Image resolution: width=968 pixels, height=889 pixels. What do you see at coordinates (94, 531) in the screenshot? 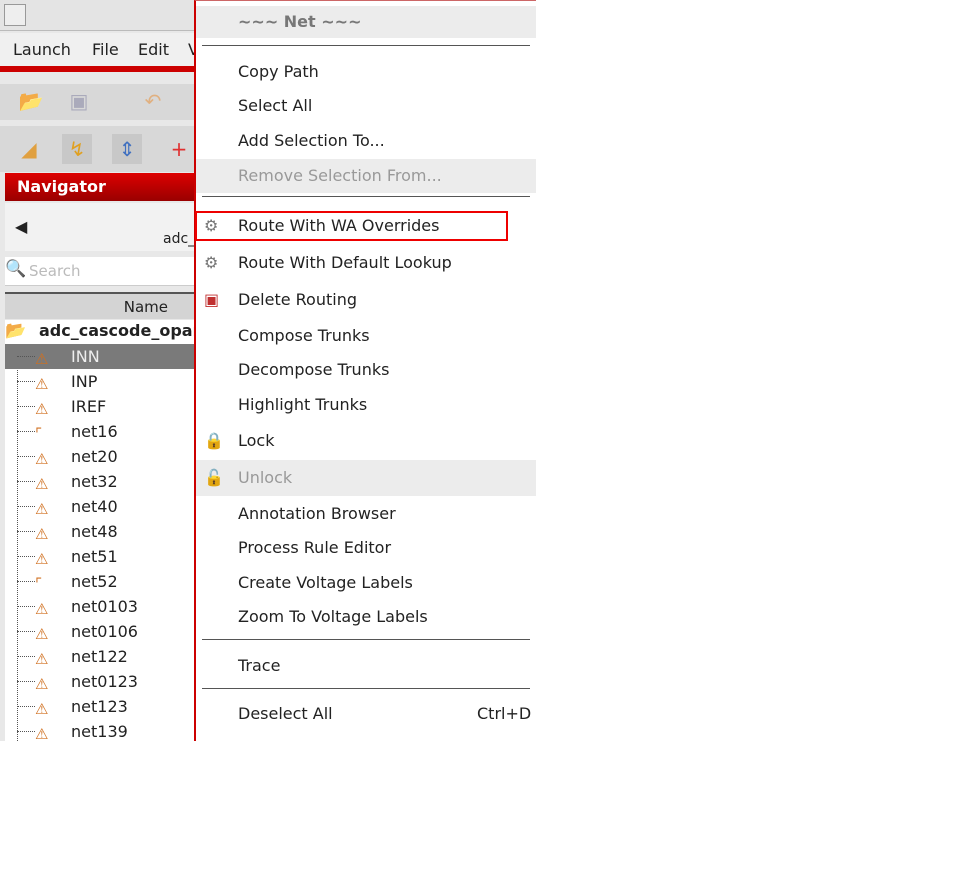
I see `tree-item-label: net48` at bounding box center [94, 531].